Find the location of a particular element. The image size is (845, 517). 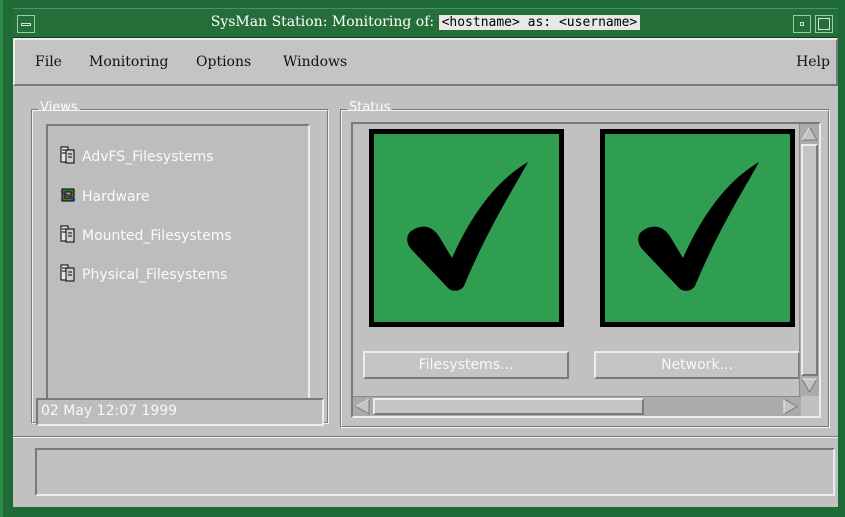

minimize-icon is located at coordinates (802, 24).